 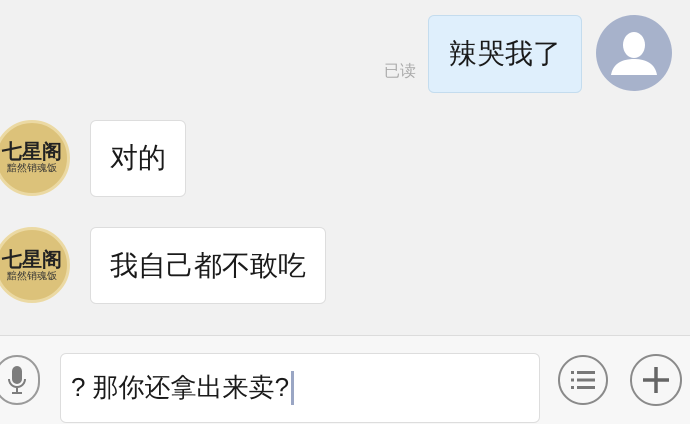 I want to click on message-bubble: 辣哭我了, so click(x=505, y=54).